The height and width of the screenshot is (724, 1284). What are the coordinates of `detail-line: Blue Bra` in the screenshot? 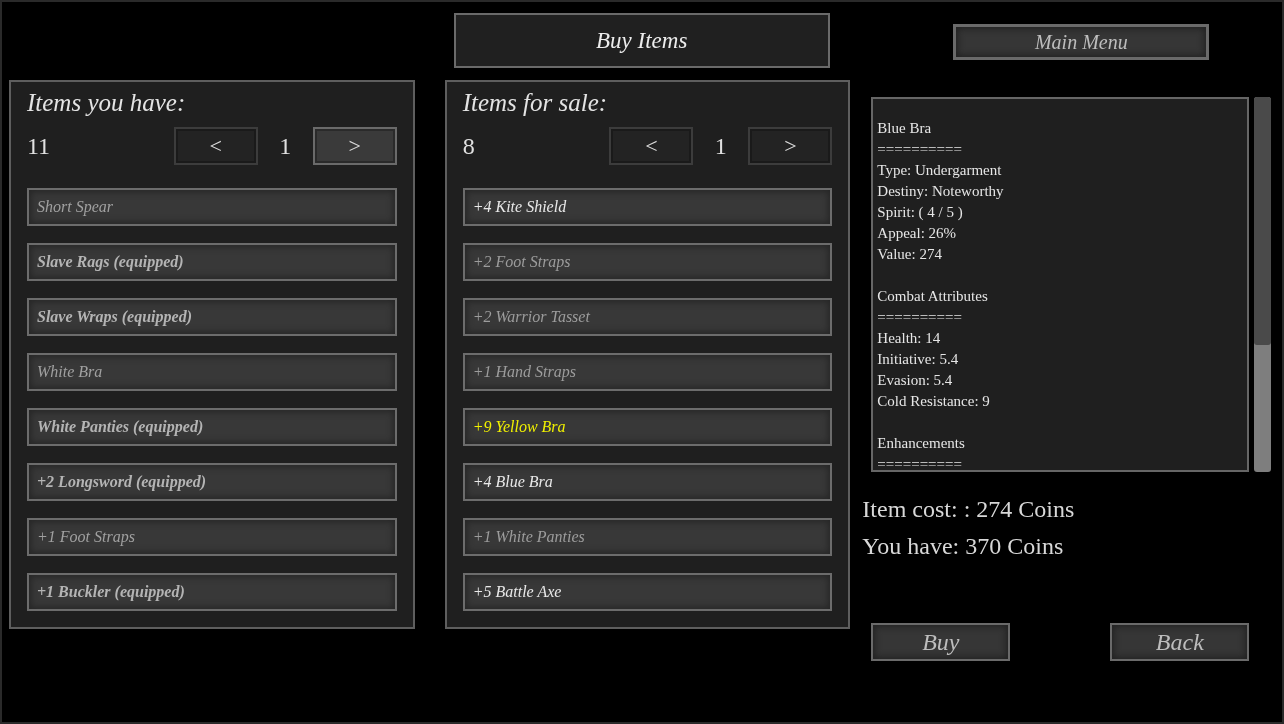 It's located at (905, 128).